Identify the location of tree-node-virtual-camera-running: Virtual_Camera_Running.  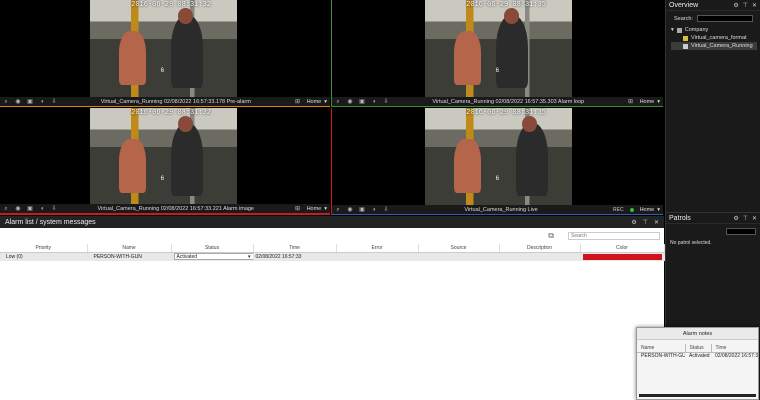
(714, 46).